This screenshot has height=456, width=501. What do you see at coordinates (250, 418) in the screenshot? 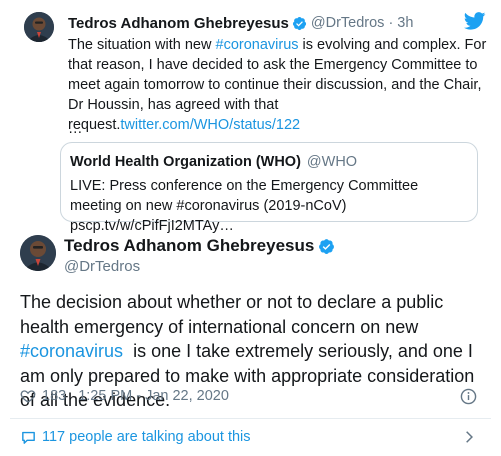
I see `divider` at bounding box center [250, 418].